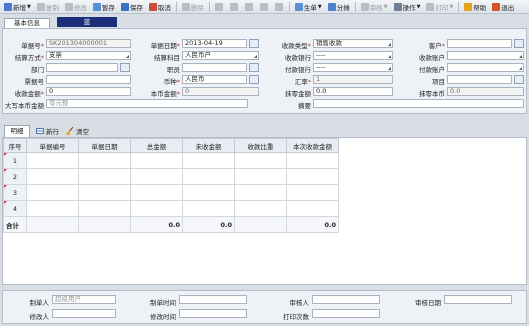 The height and width of the screenshot is (326, 529). Describe the element at coordinates (214, 79) in the screenshot. I see `currency-field: 人民币` at that location.